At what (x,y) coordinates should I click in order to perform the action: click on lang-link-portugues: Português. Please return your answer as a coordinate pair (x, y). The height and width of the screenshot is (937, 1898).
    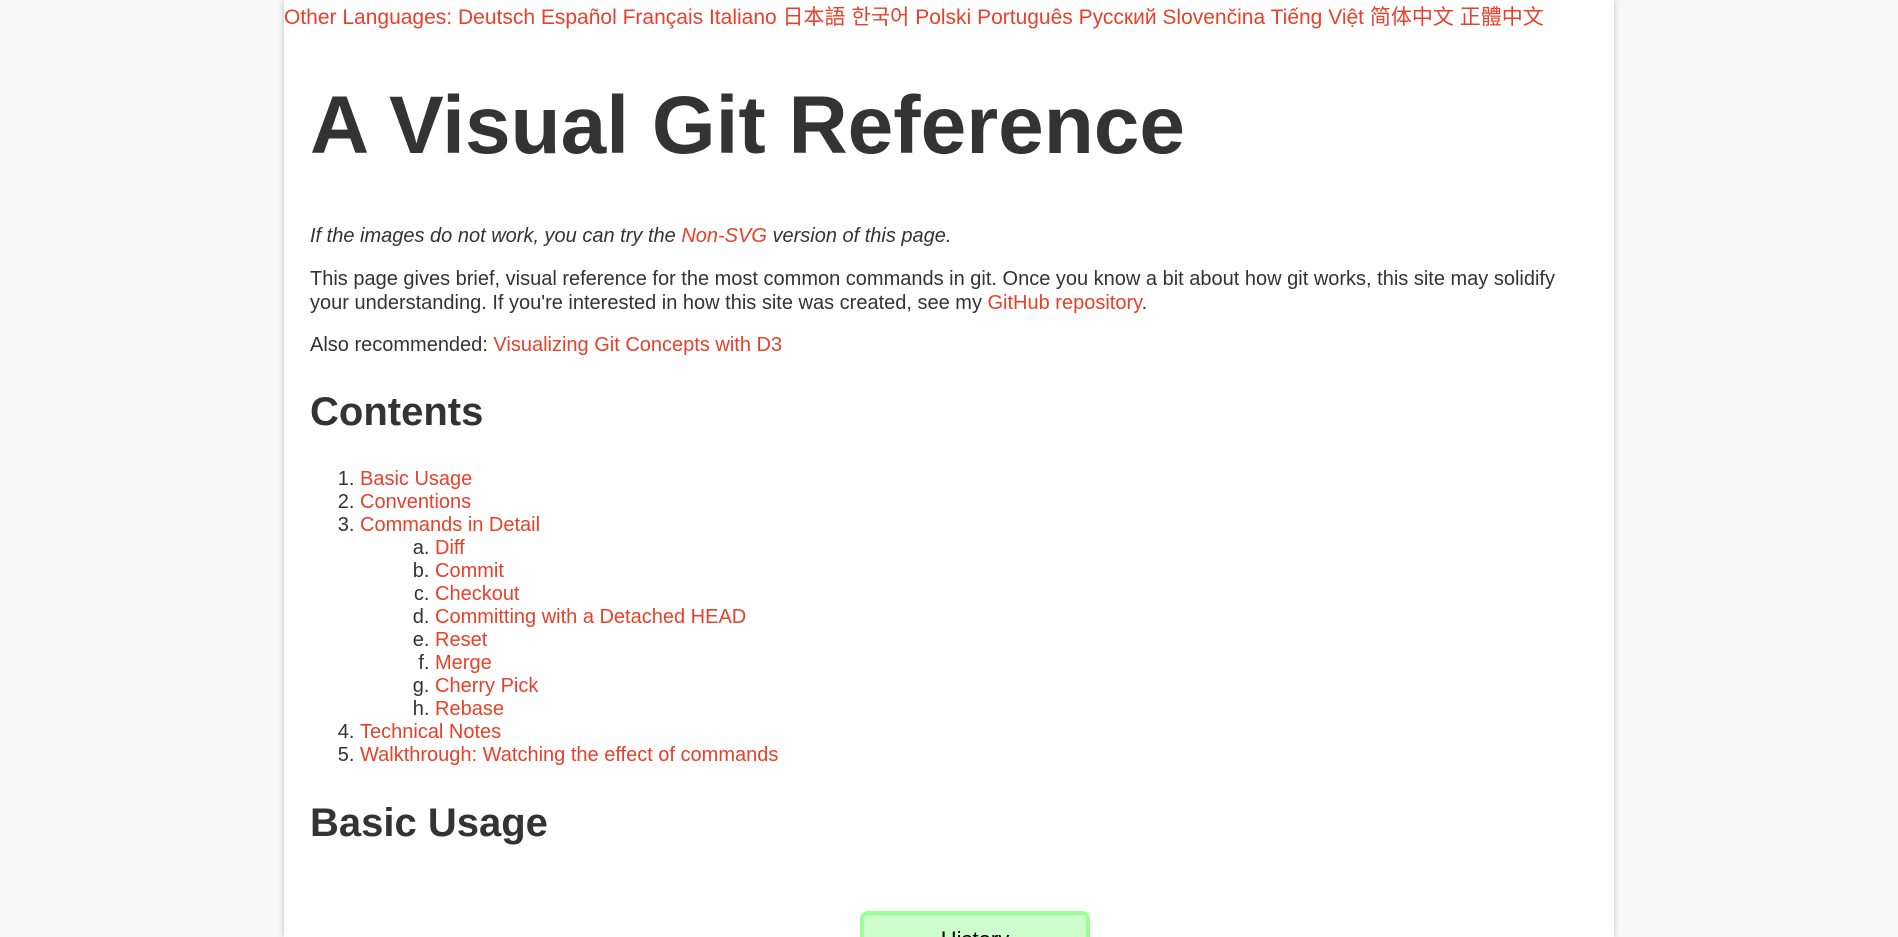
    Looking at the image, I should click on (1025, 17).